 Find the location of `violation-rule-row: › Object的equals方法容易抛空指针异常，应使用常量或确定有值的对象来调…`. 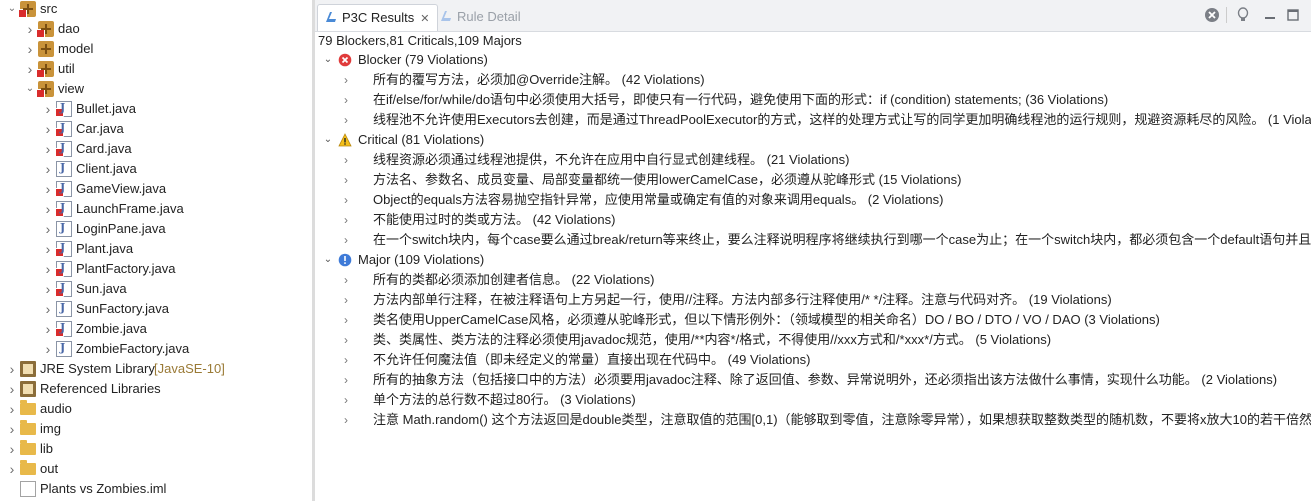

violation-rule-row: › Object的equals方法容易抛空指针异常，应使用常量或确定有值的对象来调… is located at coordinates (813, 200).